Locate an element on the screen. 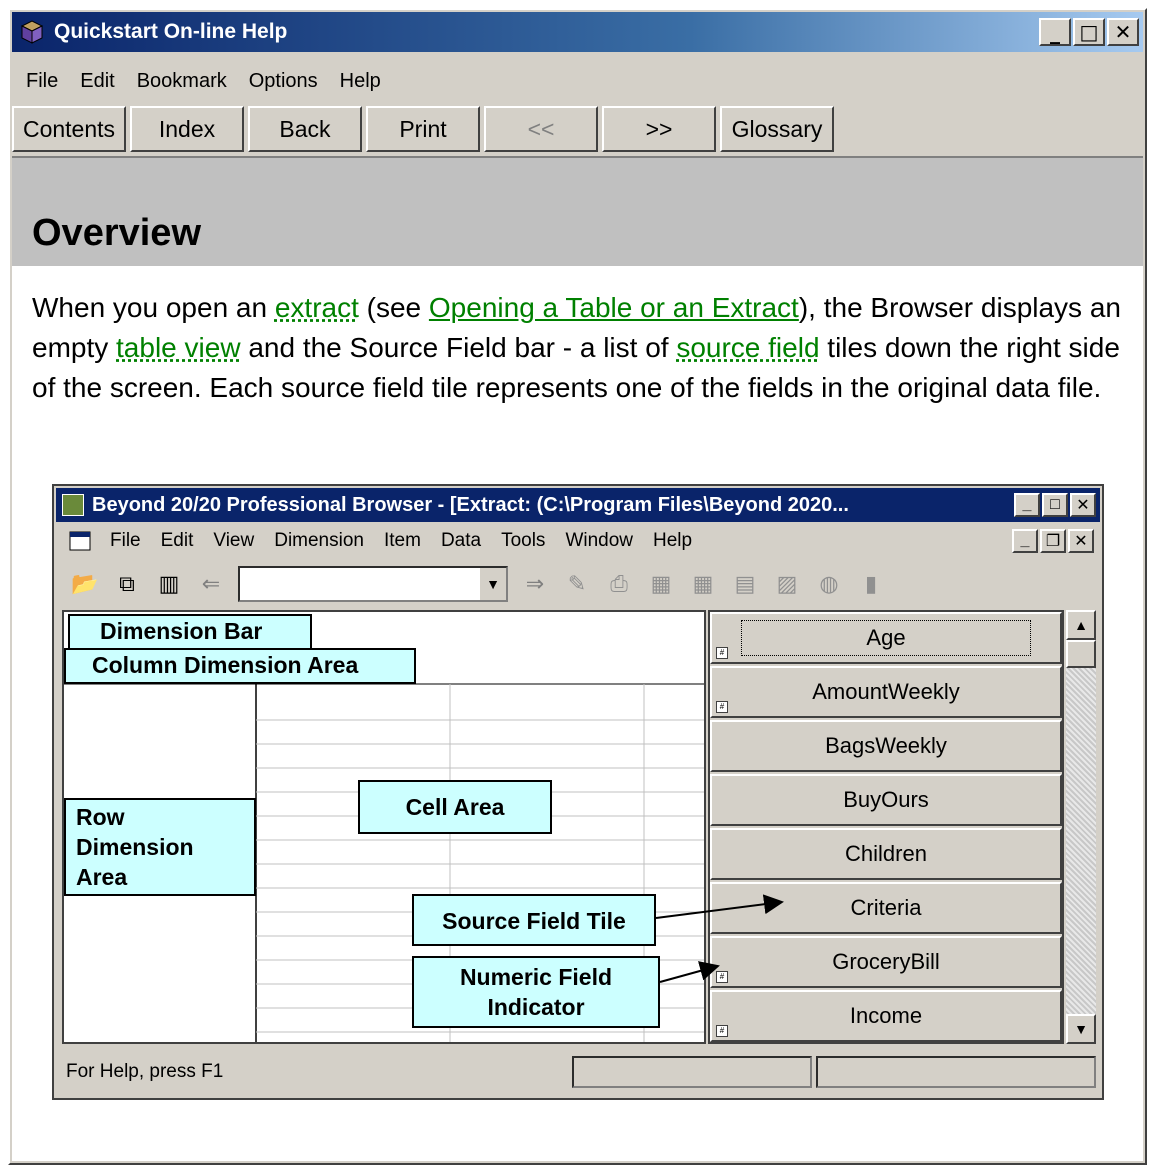  source-field-tile: Criteria is located at coordinates (886, 908).